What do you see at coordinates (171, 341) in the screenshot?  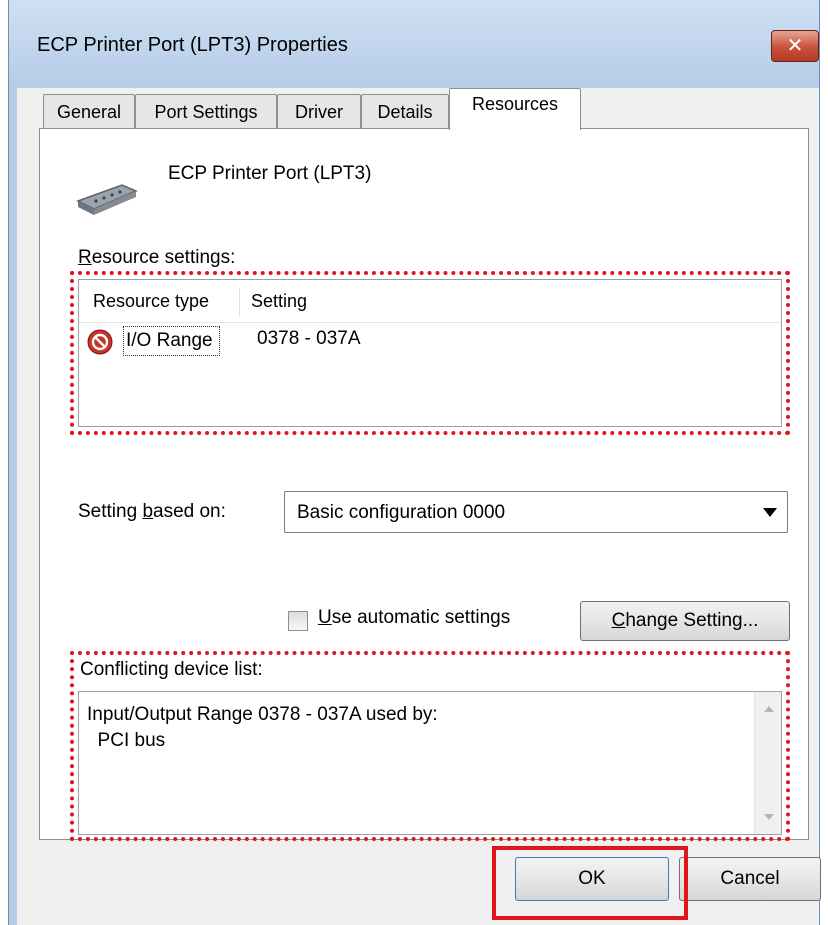 I see `resource-type-cell: I/O Range` at bounding box center [171, 341].